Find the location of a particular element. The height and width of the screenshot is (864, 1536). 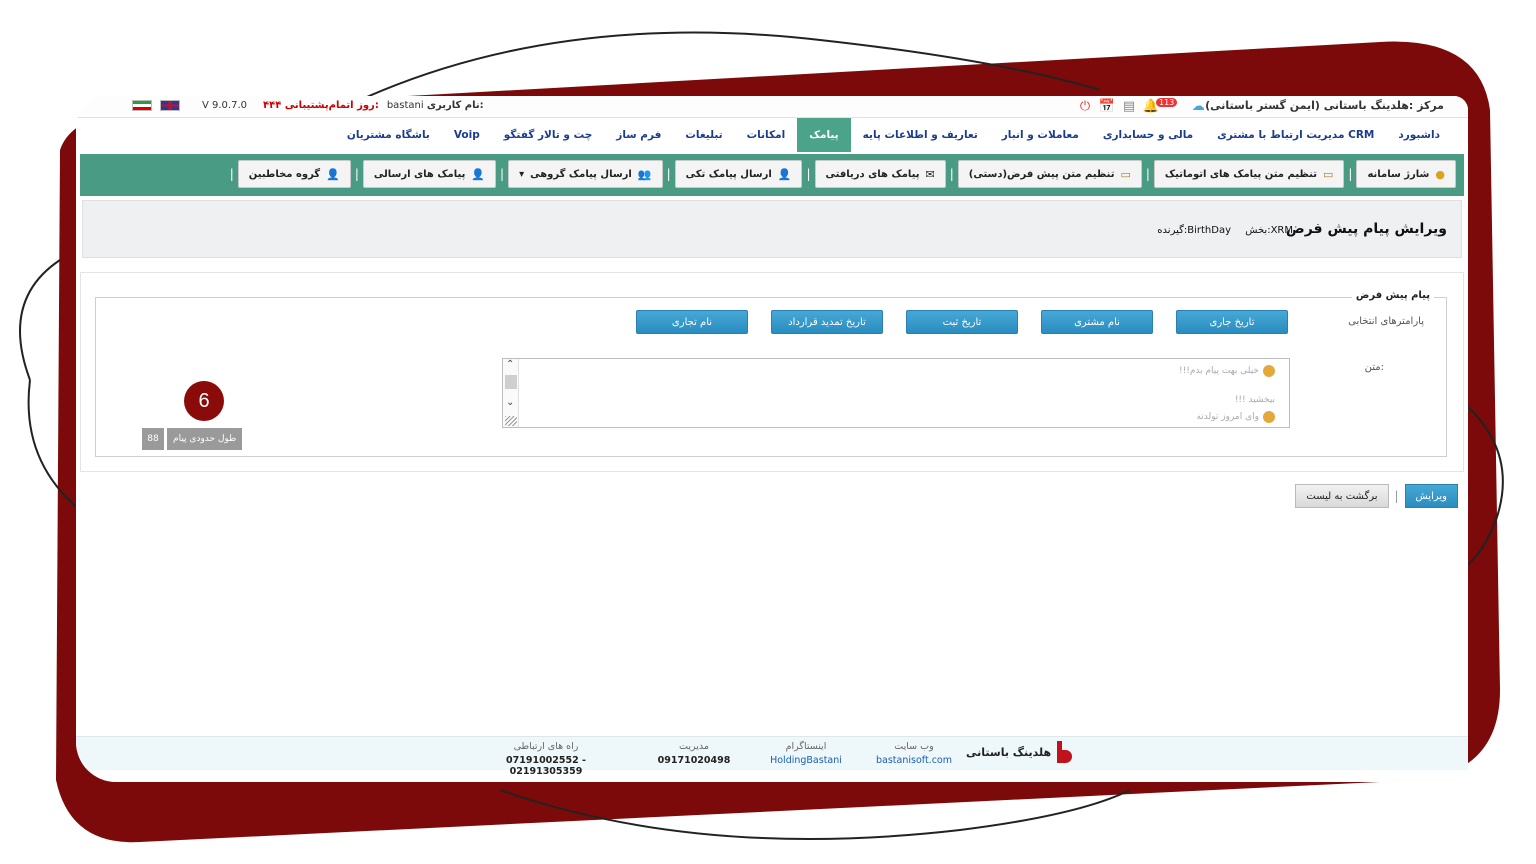

message-length: 88 طول حدودی پیام is located at coordinates (192, 439).